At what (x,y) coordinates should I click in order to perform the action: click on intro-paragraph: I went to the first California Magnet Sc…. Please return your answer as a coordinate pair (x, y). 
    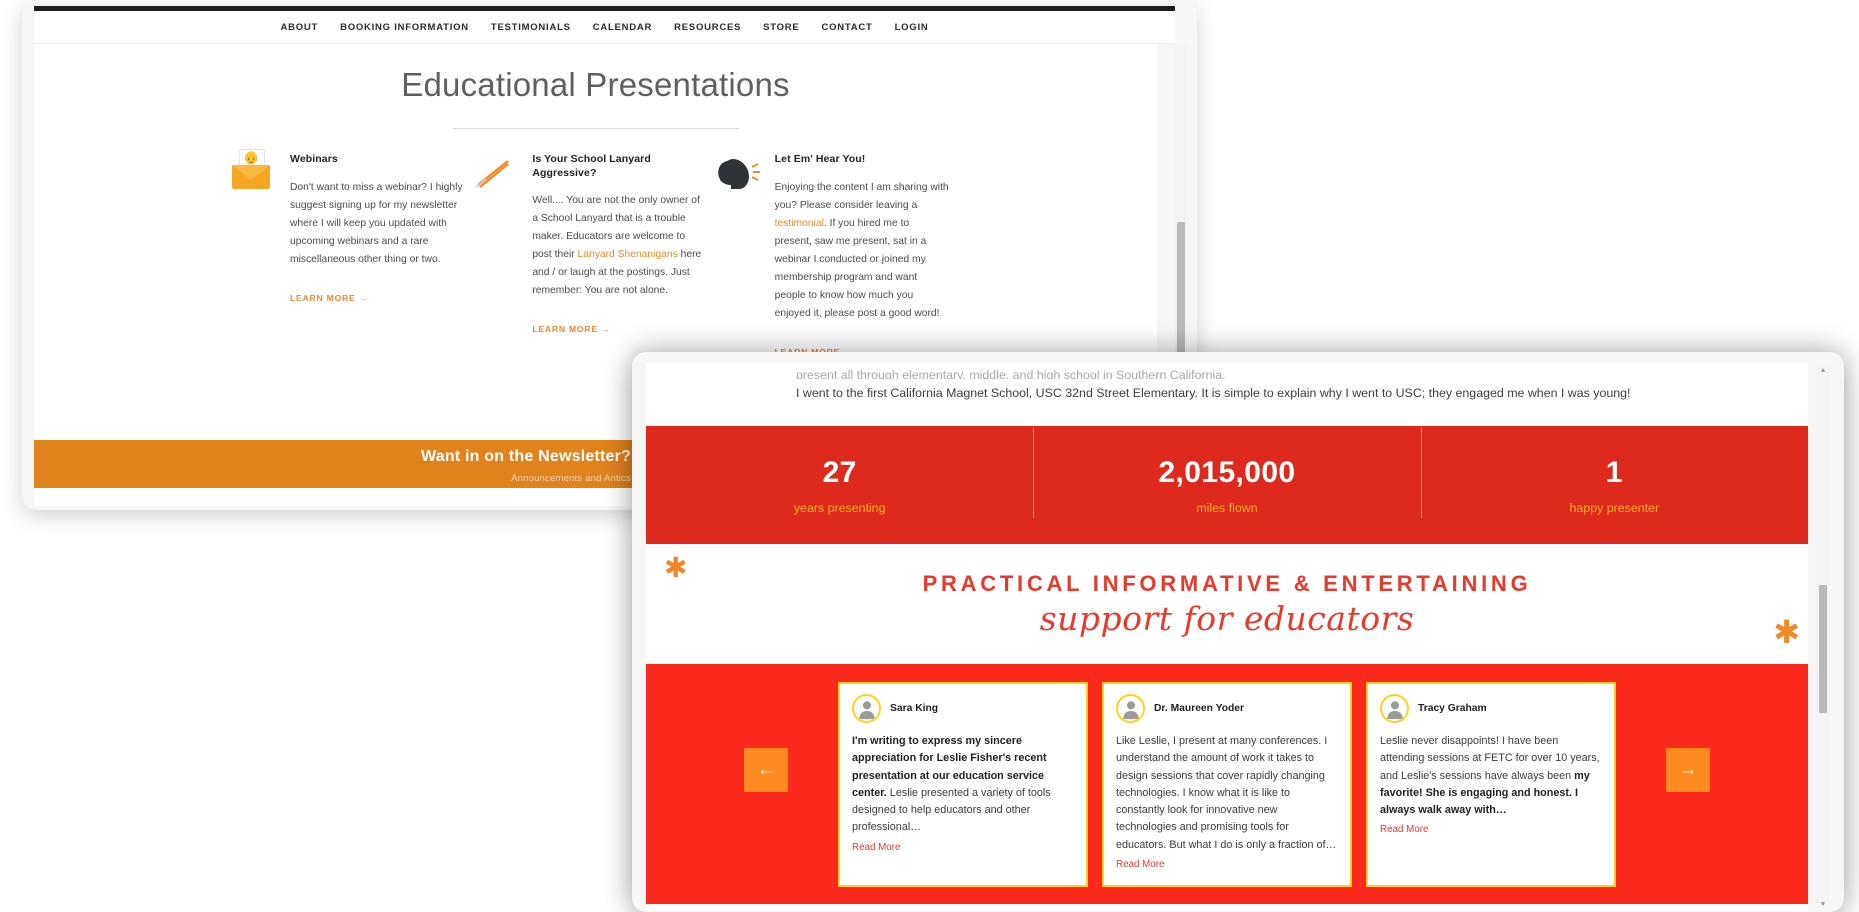
    Looking at the image, I should click on (1213, 393).